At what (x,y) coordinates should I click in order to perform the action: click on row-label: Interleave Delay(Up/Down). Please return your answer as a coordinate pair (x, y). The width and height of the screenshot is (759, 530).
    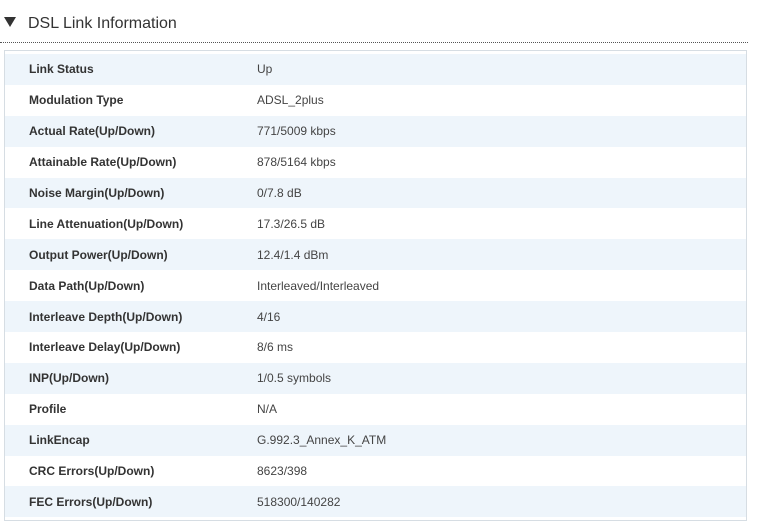
    Looking at the image, I should click on (131, 347).